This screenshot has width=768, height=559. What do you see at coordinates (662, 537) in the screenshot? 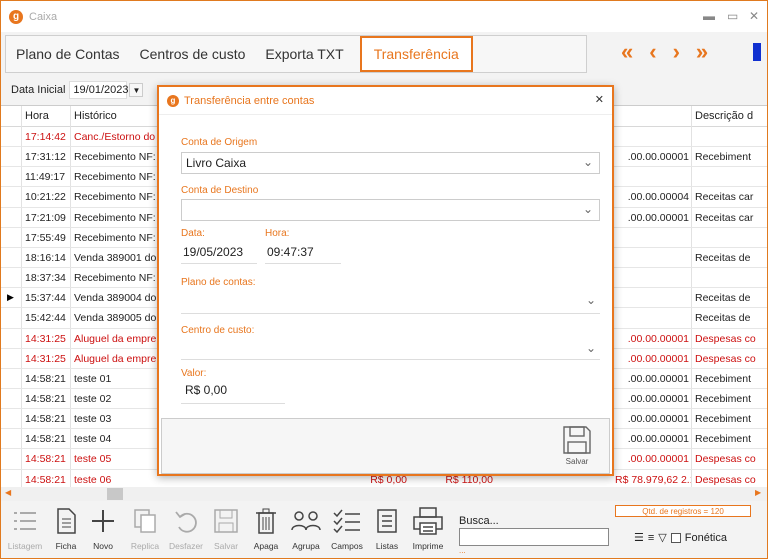
I see `filter-icon: ▽` at bounding box center [662, 537].